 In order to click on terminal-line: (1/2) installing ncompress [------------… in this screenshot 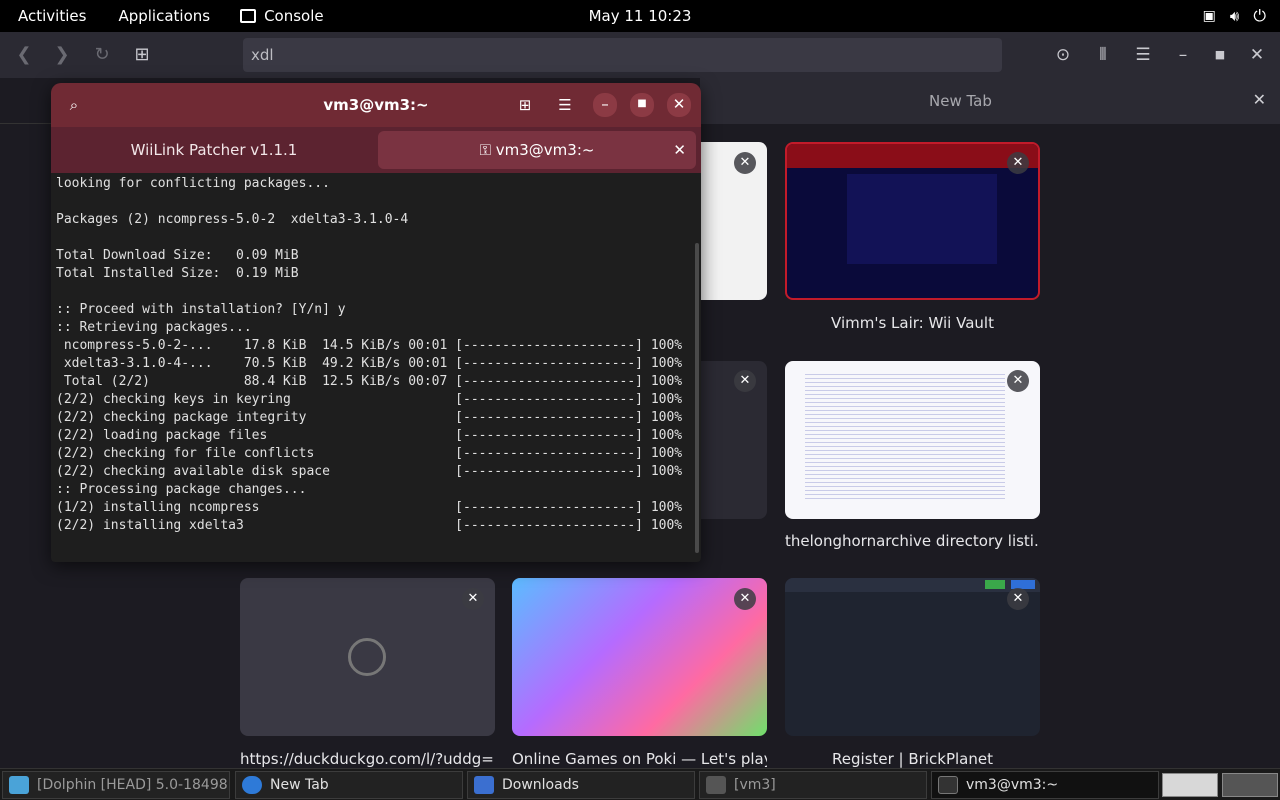, I will do `click(369, 507)`.